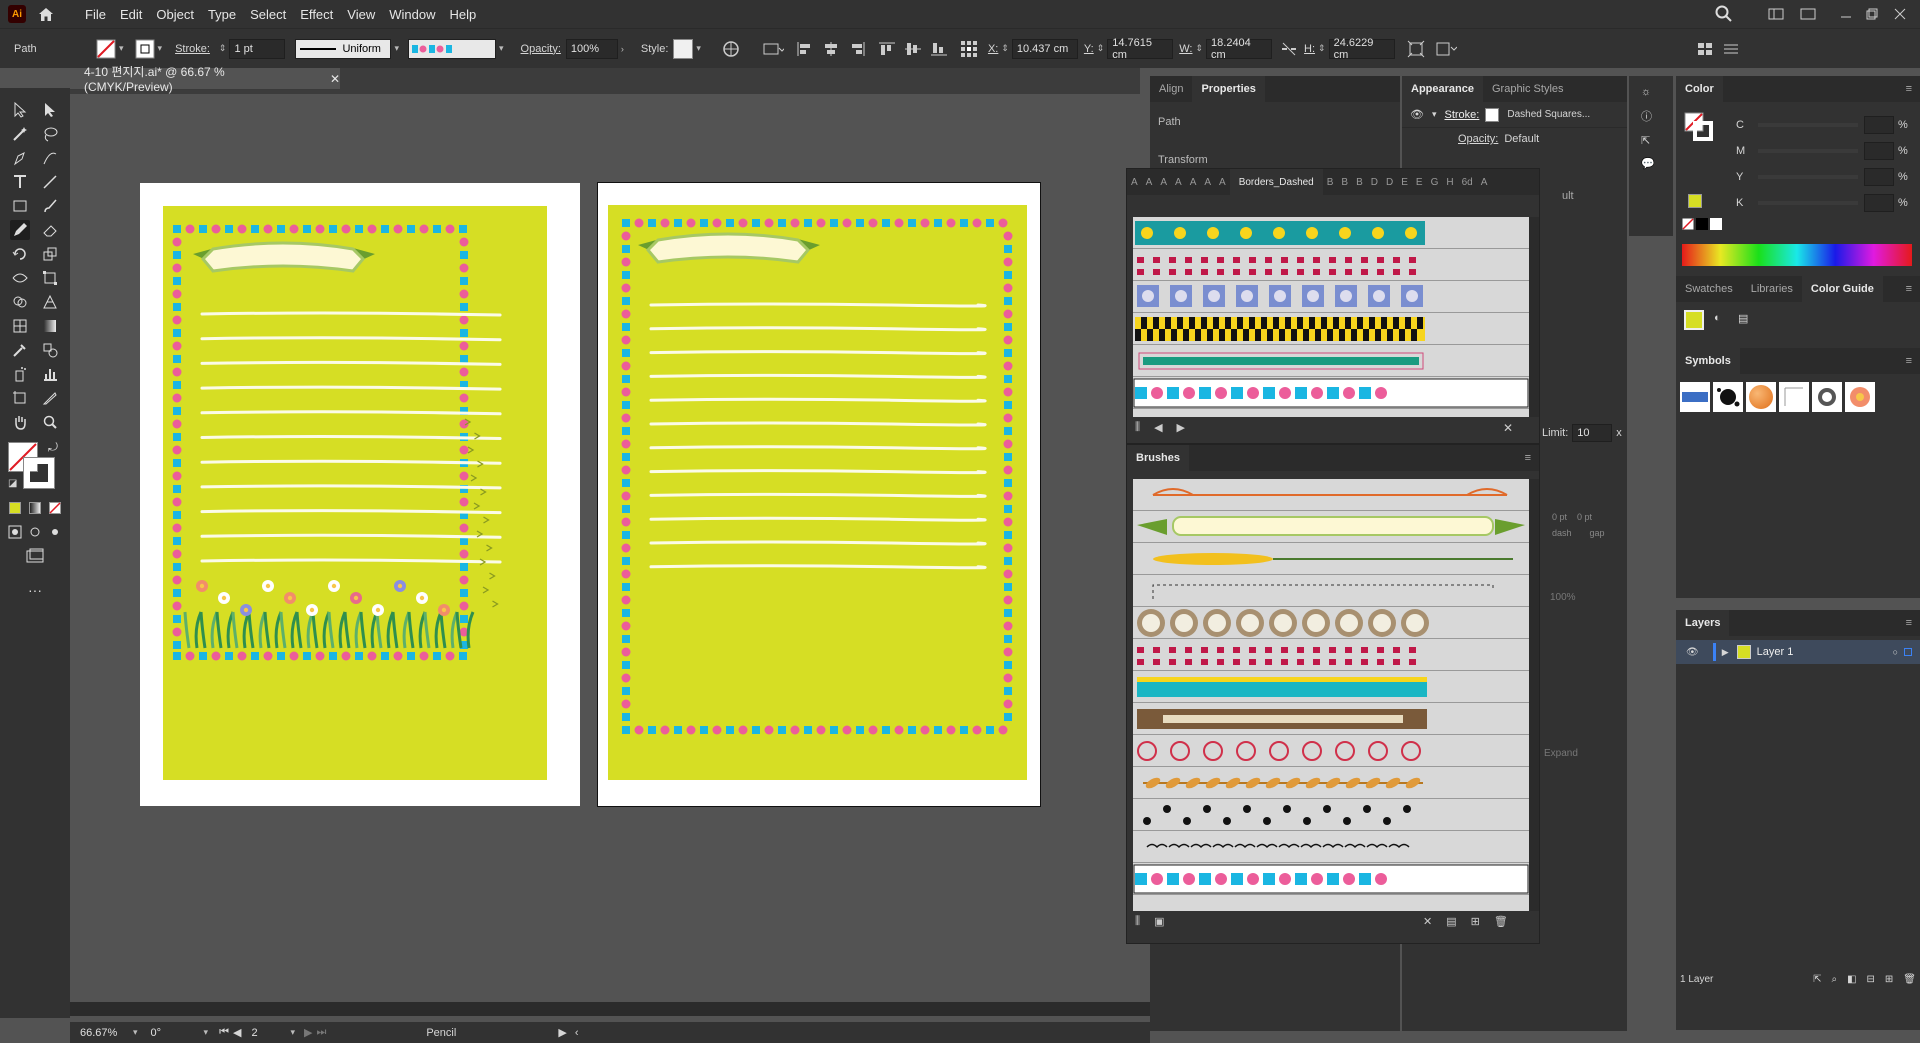 This screenshot has height=1043, width=1920. What do you see at coordinates (348, 48) in the screenshot?
I see `stroke-profile-dropdown: Uniform ▾` at bounding box center [348, 48].